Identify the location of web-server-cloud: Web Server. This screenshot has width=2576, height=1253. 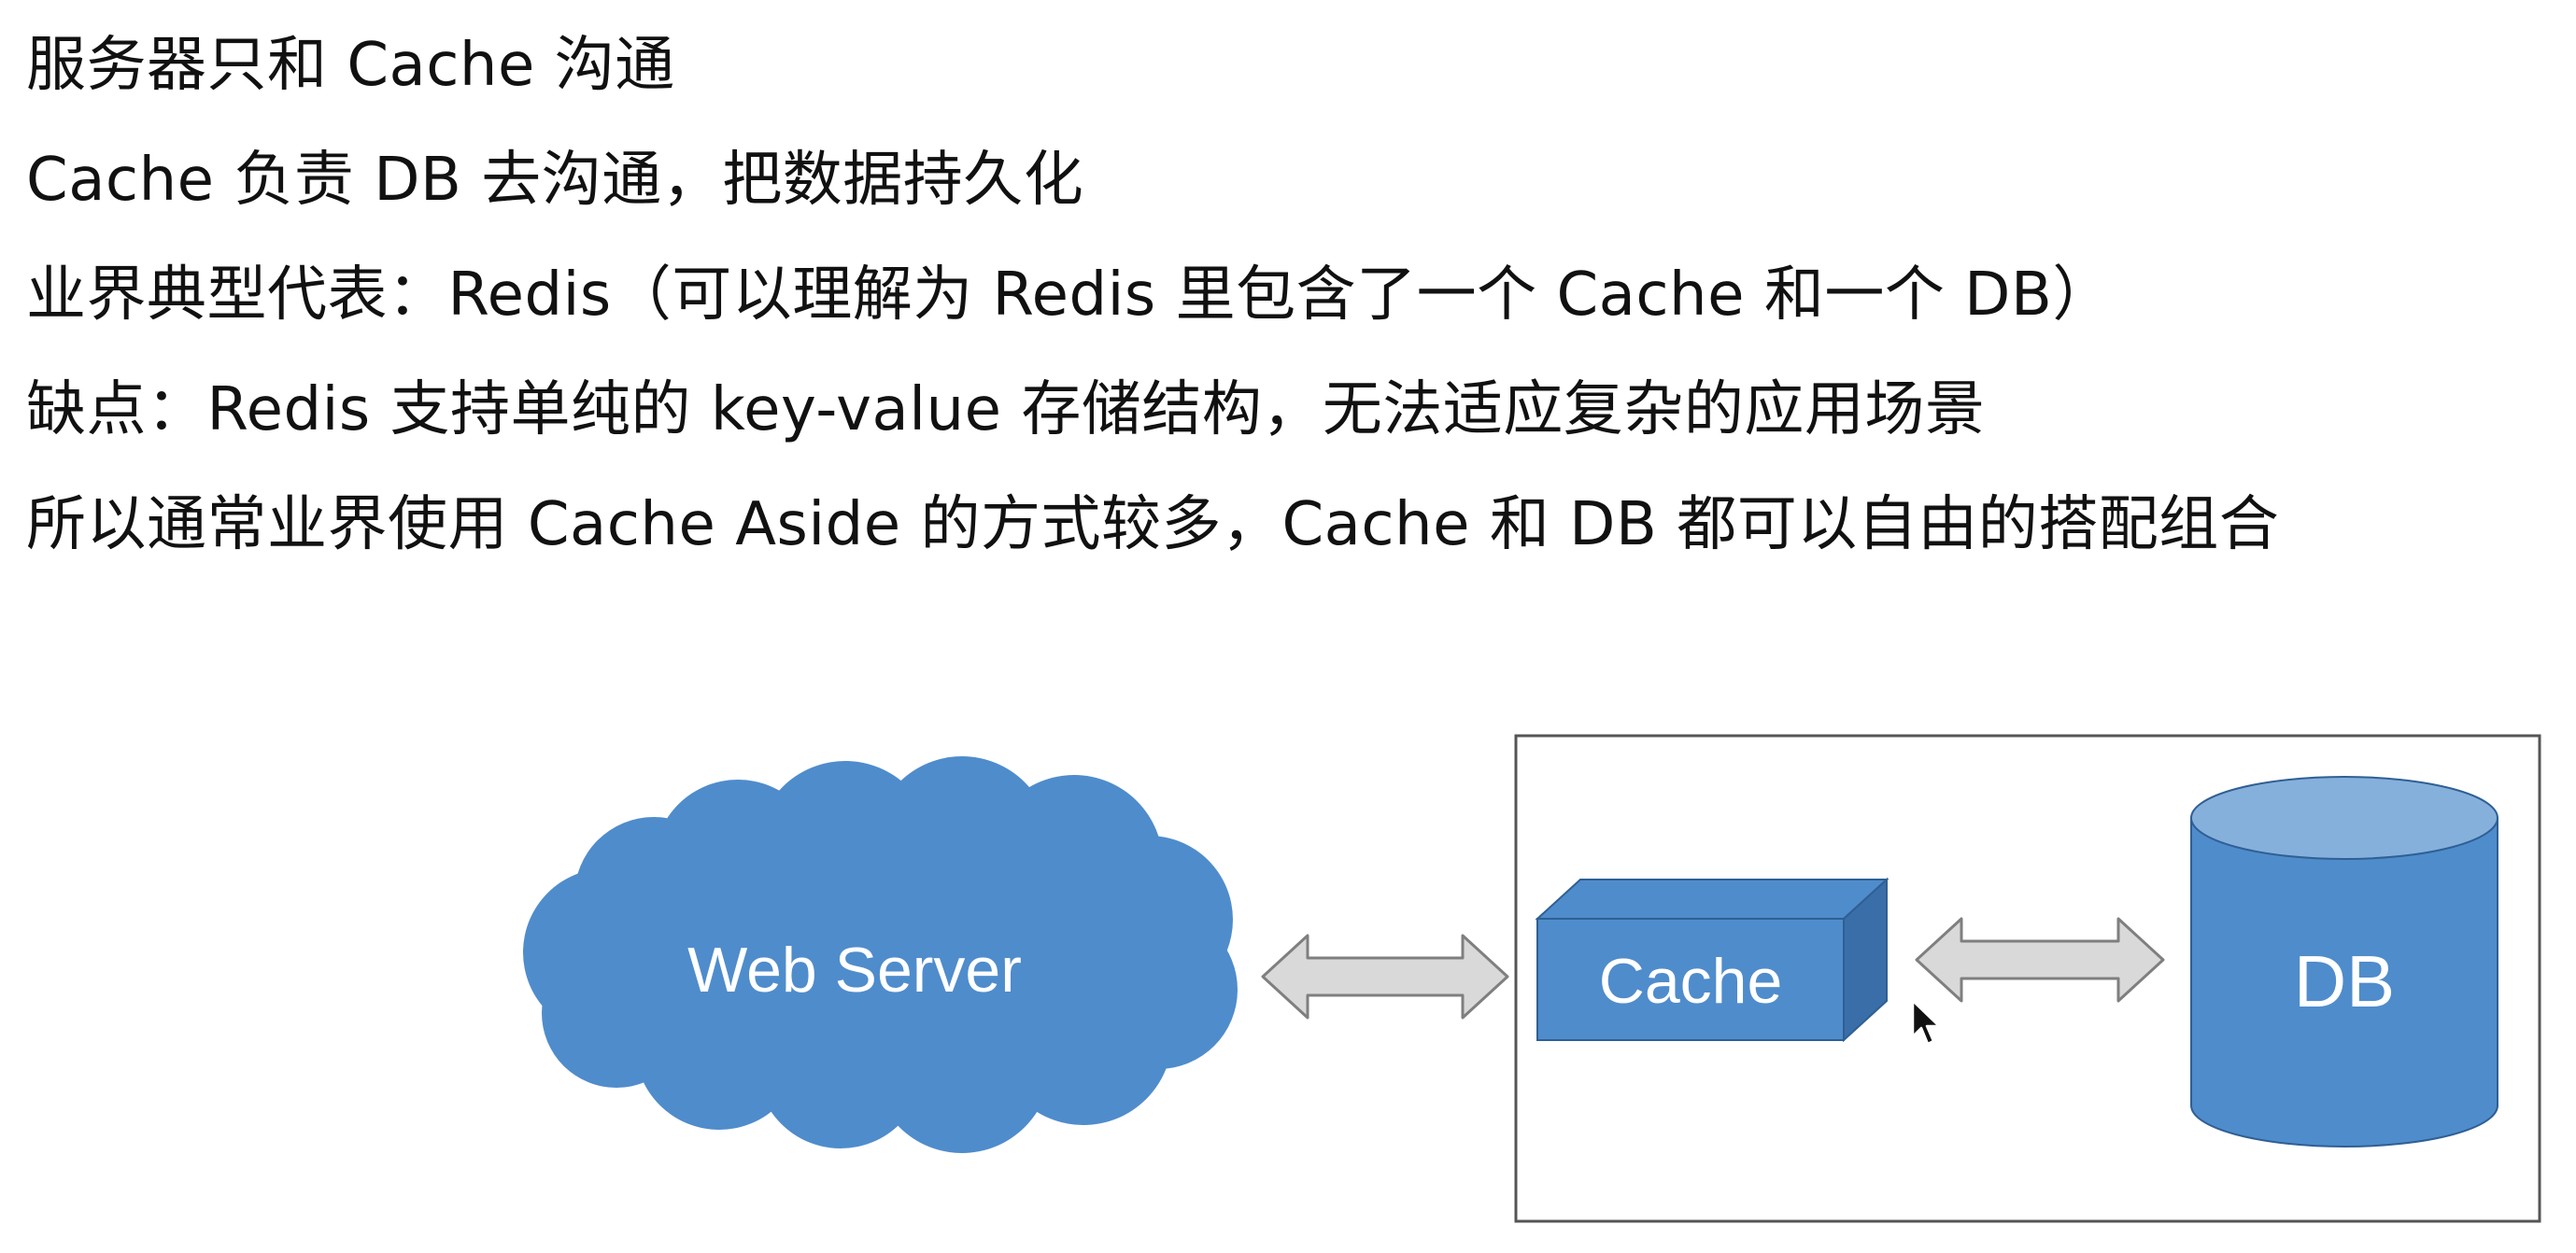
(880, 954).